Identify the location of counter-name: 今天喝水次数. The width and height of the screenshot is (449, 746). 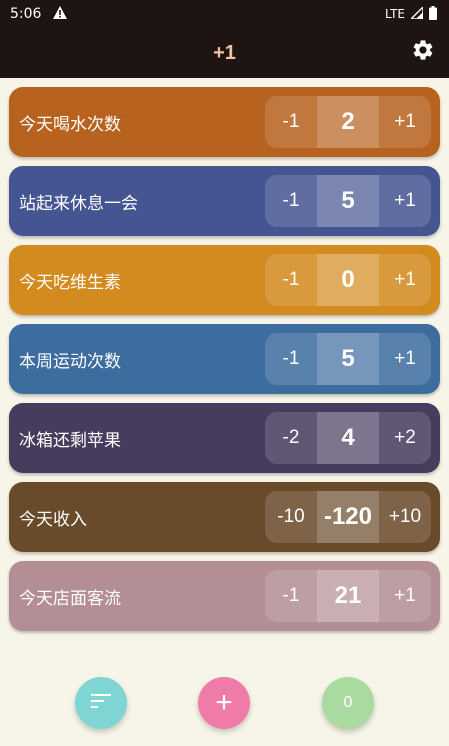
(70, 124).